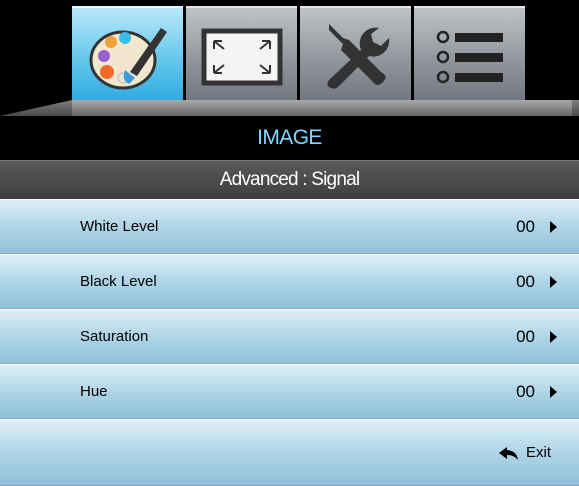  Describe the element at coordinates (289, 138) in the screenshot. I see `menu-title: IMAGE` at that location.